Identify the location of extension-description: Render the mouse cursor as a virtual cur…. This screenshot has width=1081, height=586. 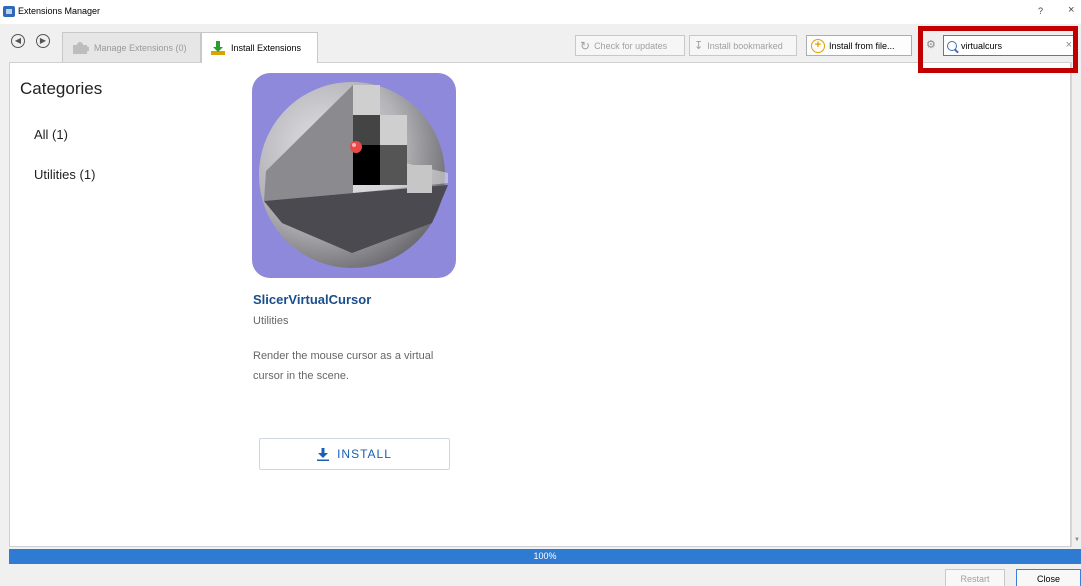
(343, 366).